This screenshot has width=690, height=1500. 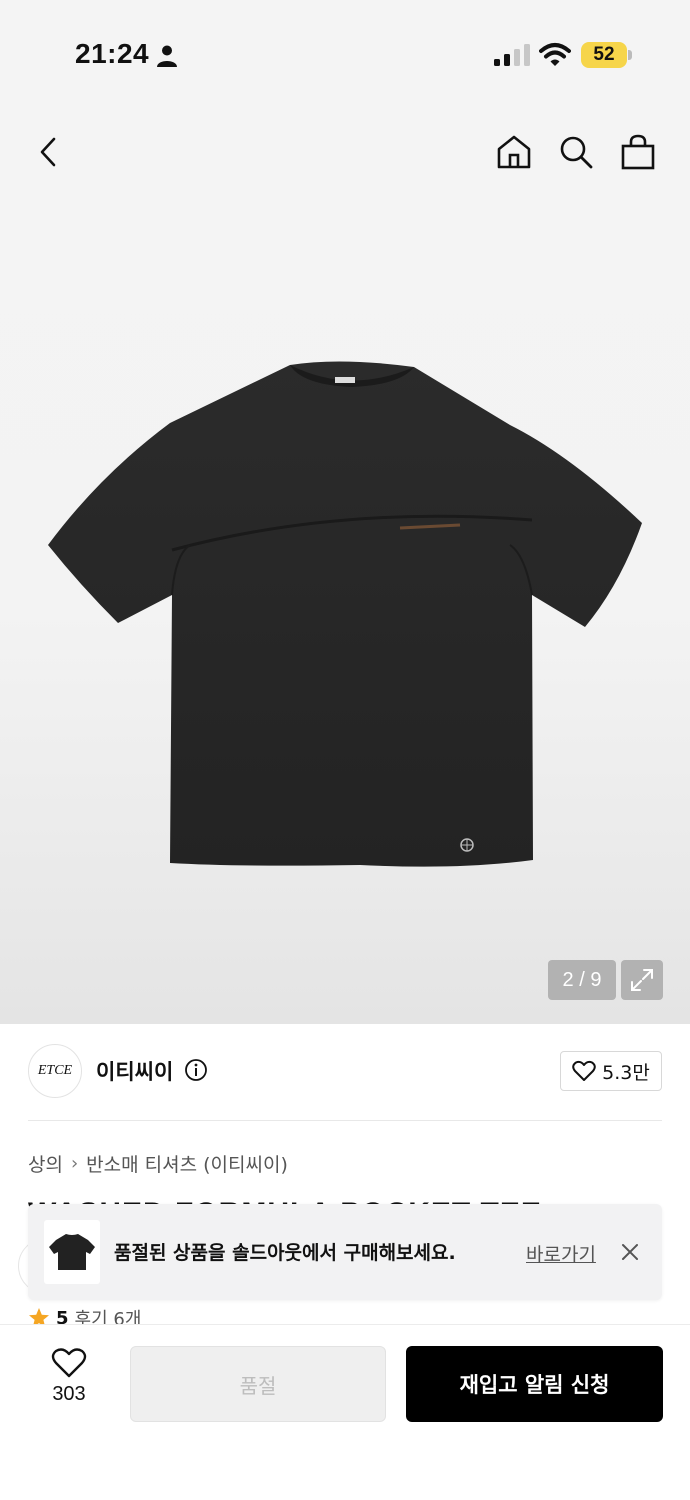 I want to click on expand-icon, so click(x=642, y=980).